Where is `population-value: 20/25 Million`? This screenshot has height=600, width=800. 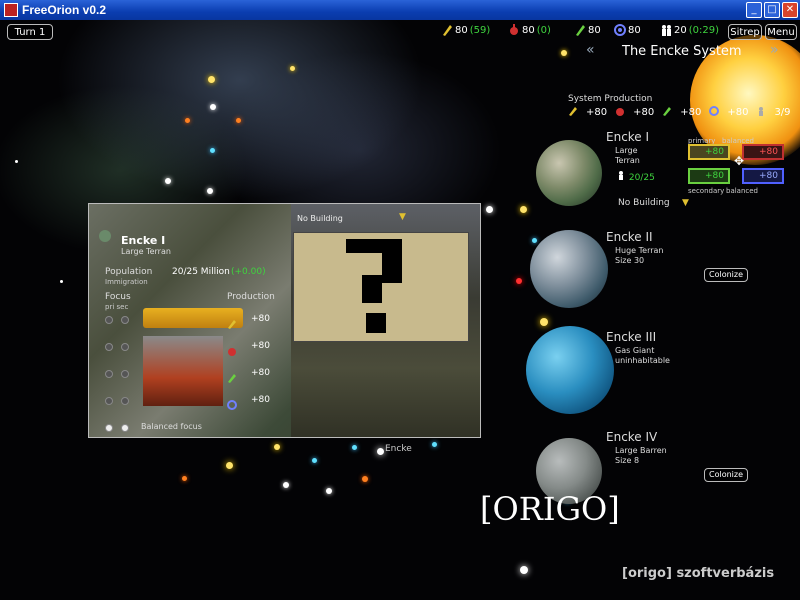
population-value: 20/25 Million is located at coordinates (201, 272).